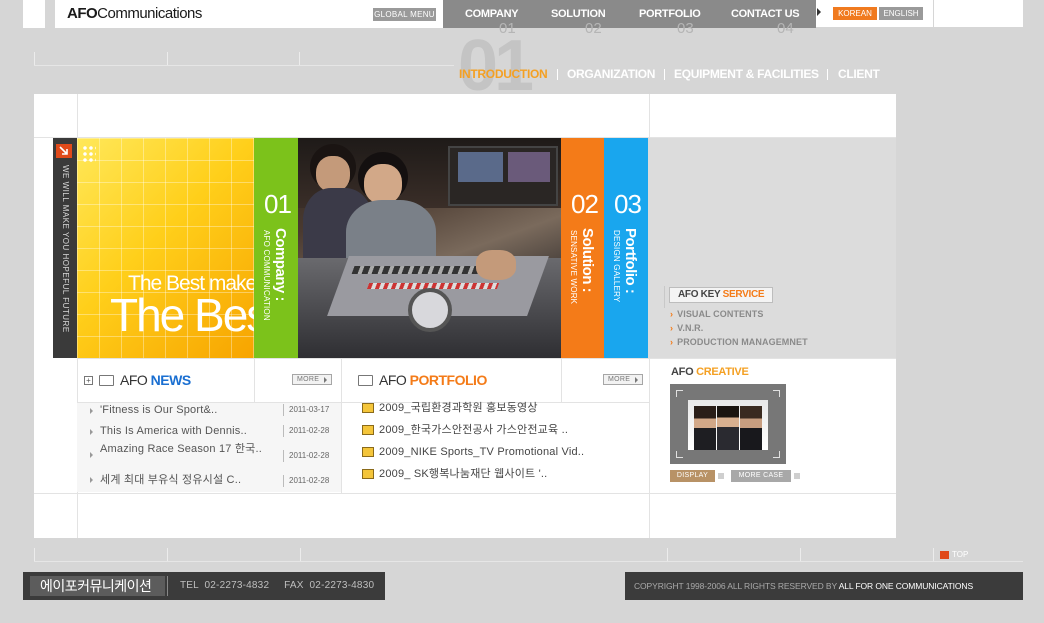 The image size is (1044, 623). Describe the element at coordinates (906, 586) in the screenshot. I see `copyright-owner: ALL FOR ONE COMMUNICATIONS` at that location.